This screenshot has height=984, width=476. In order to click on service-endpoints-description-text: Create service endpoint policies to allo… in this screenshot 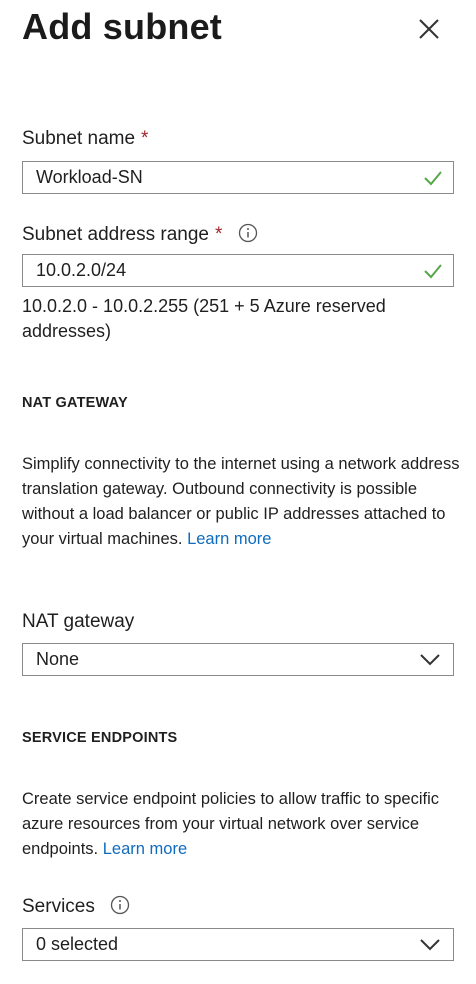, I will do `click(230, 824)`.